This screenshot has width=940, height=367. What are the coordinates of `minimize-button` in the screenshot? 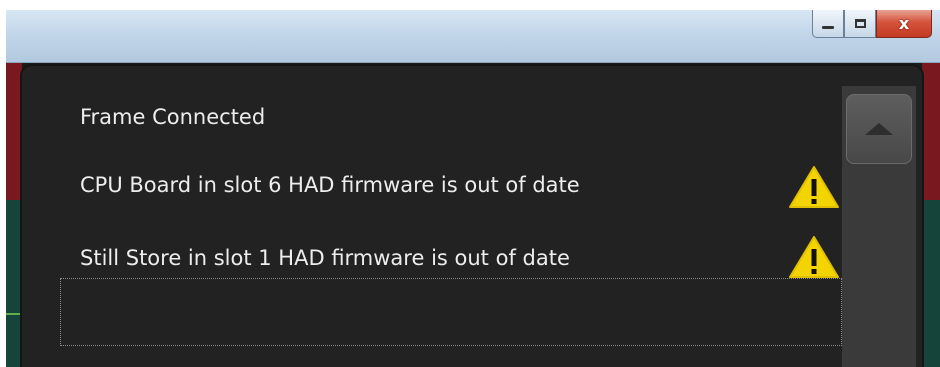 It's located at (828, 24).